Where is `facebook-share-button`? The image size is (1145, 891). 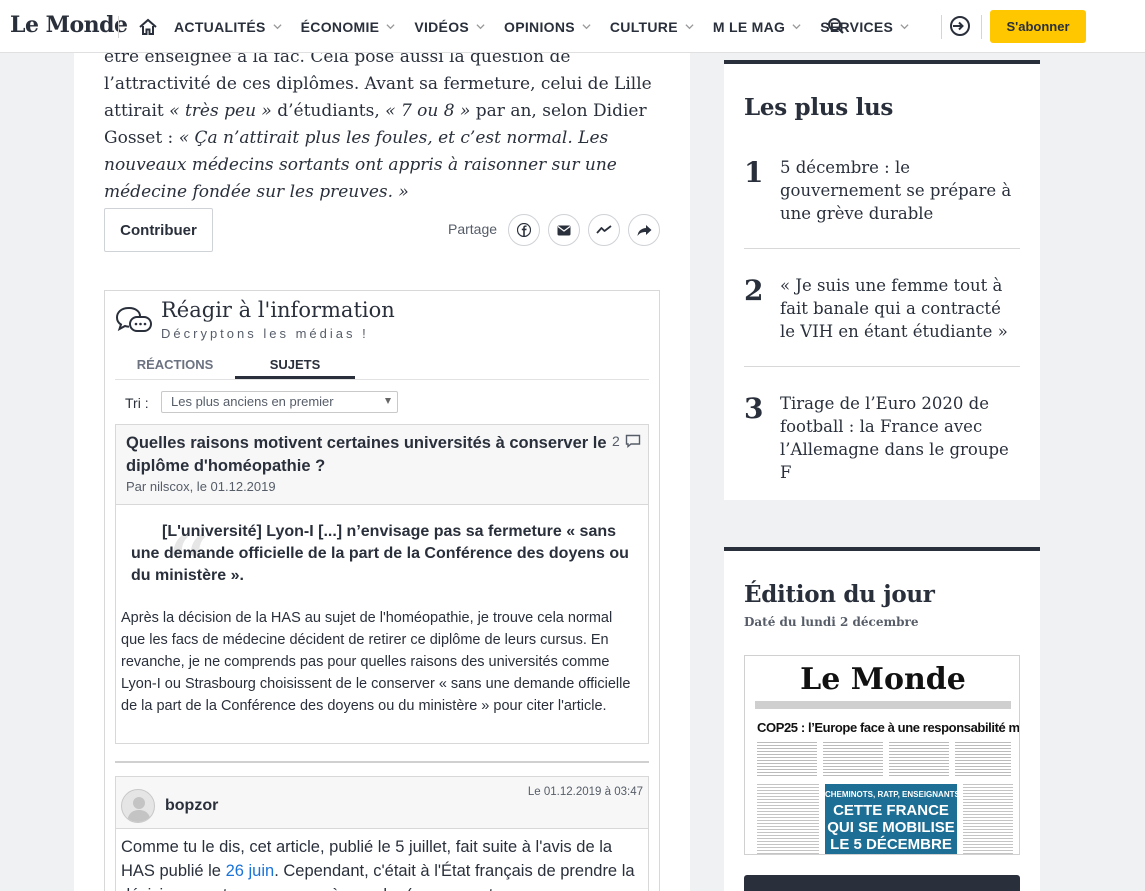
facebook-share-button is located at coordinates (524, 230).